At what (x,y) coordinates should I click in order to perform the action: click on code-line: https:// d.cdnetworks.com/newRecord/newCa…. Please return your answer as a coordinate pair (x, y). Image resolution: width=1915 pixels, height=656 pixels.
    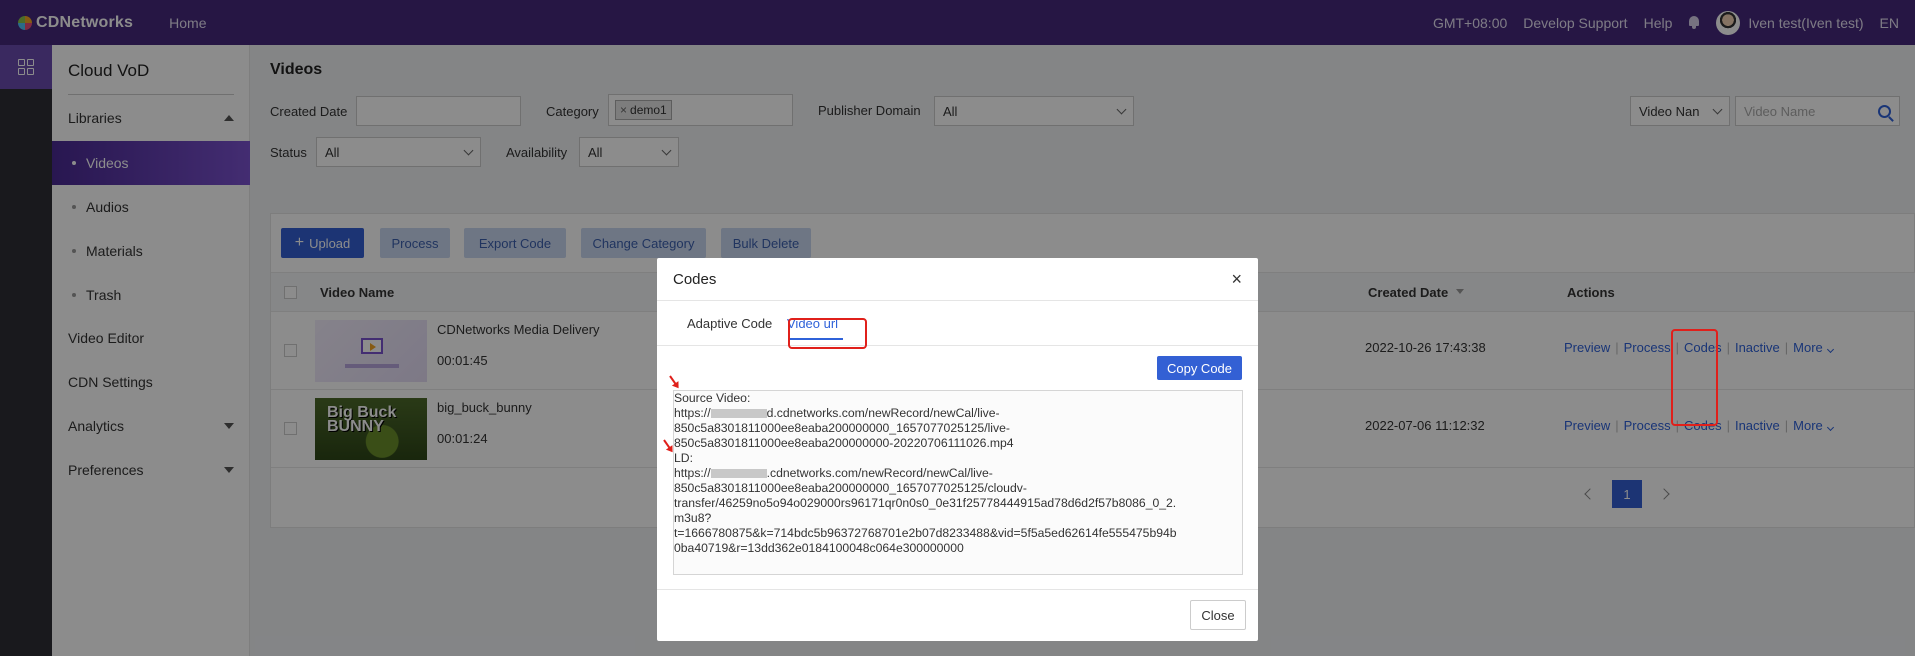
    Looking at the image, I should click on (958, 413).